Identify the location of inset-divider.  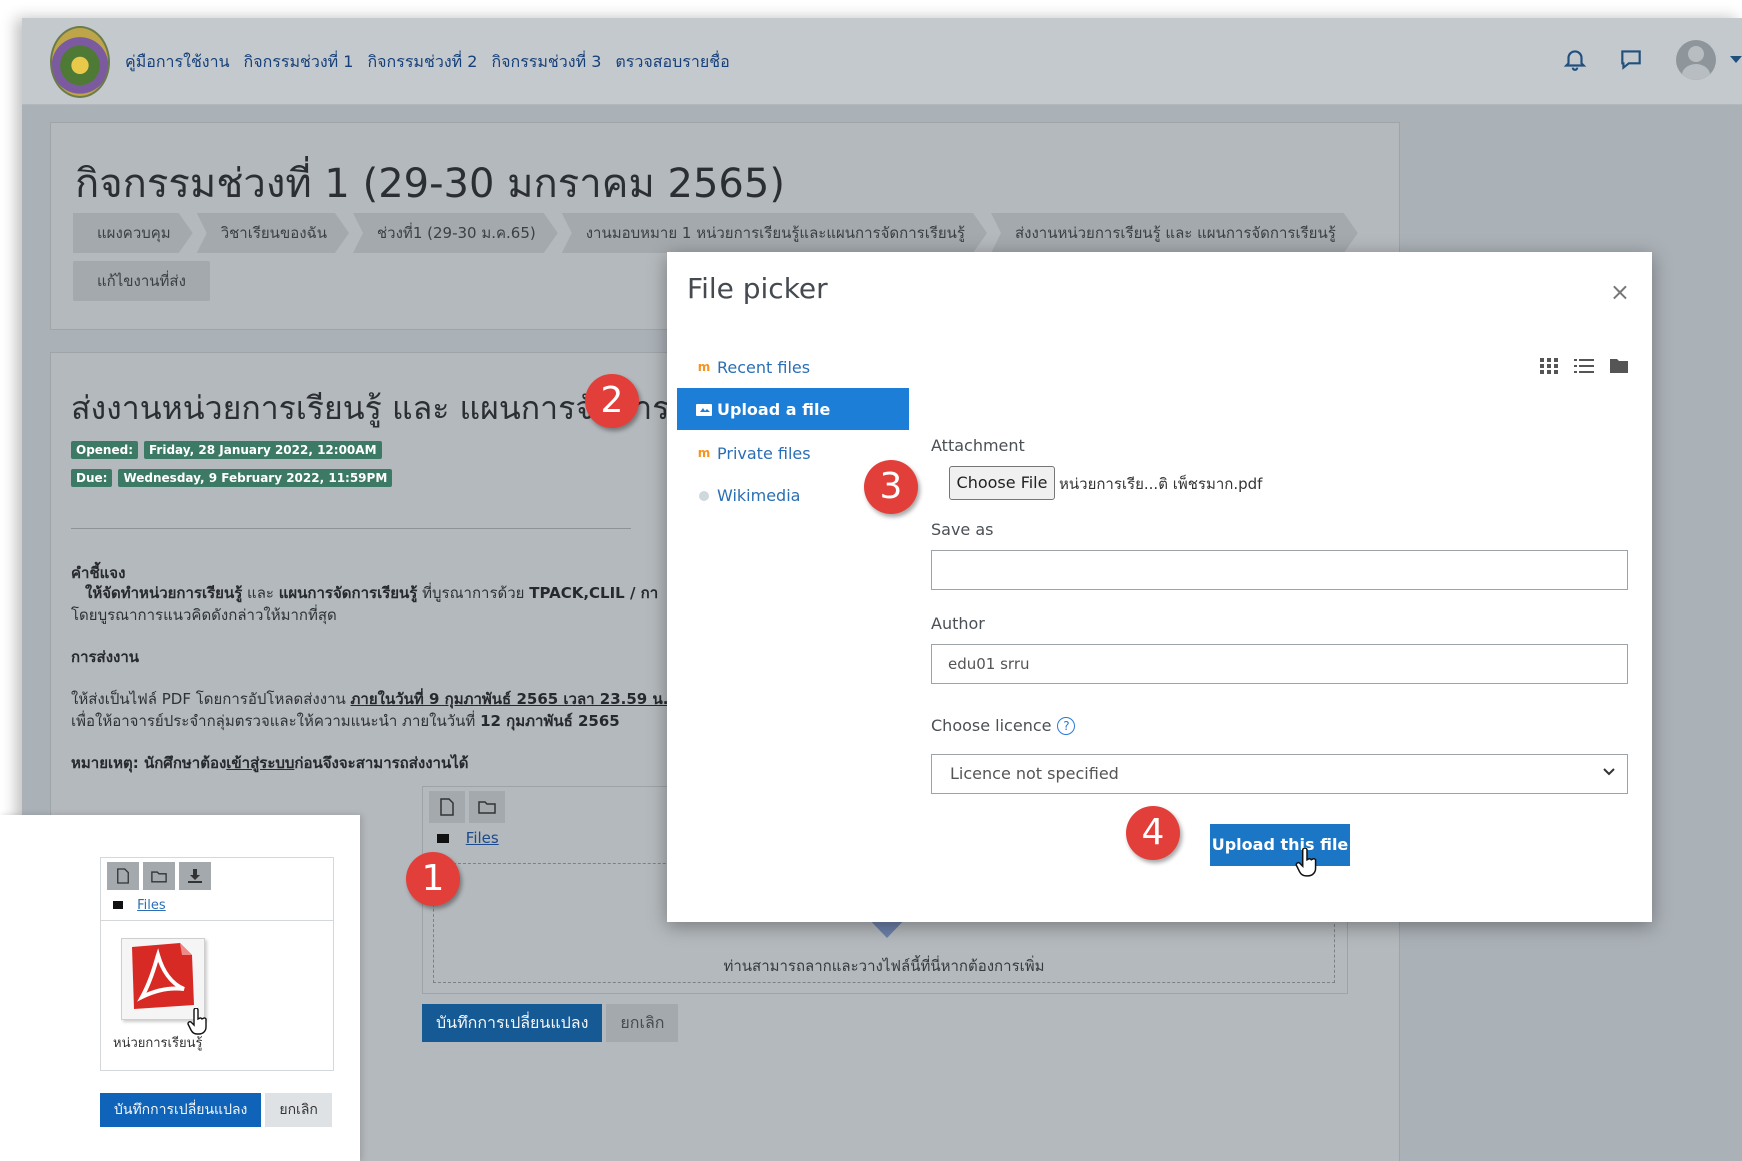
(217, 920).